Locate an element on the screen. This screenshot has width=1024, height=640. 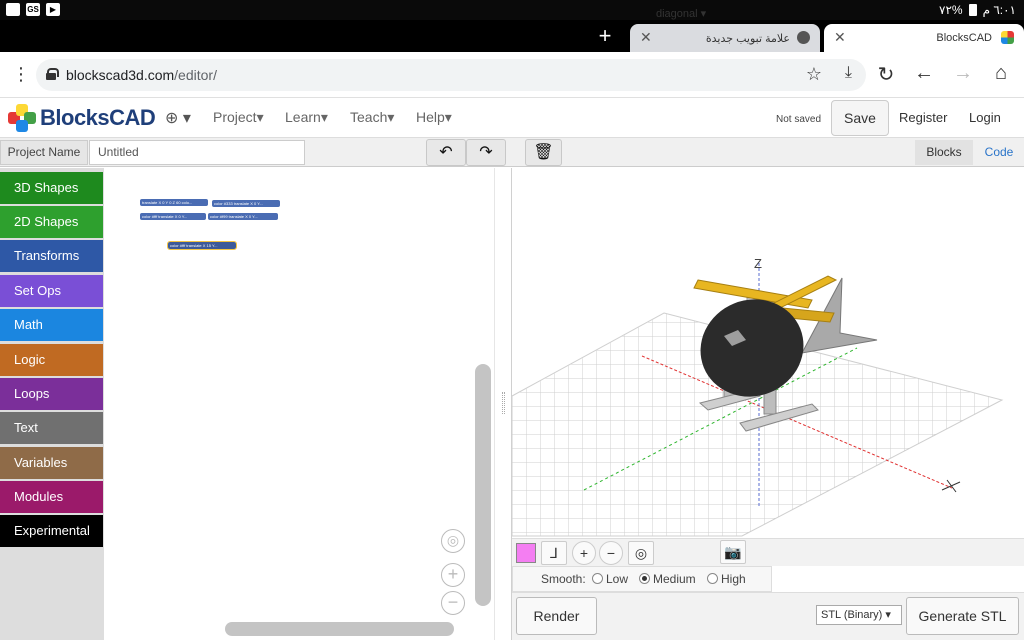
undo-button: ↶ is located at coordinates (446, 152).